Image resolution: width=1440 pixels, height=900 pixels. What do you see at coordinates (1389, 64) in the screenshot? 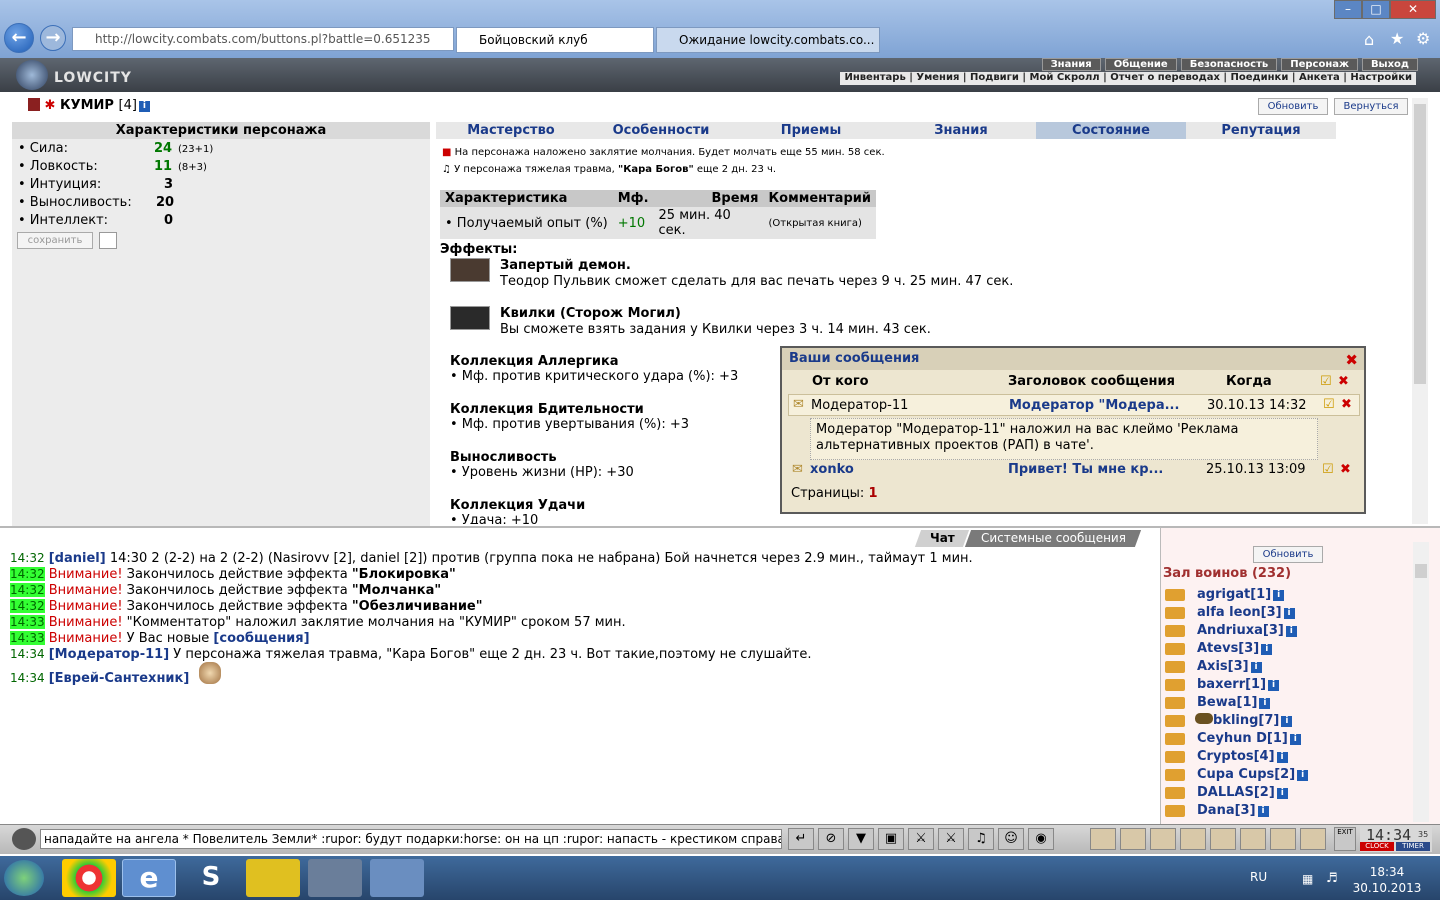
I see `menu-exit: Выход` at bounding box center [1389, 64].